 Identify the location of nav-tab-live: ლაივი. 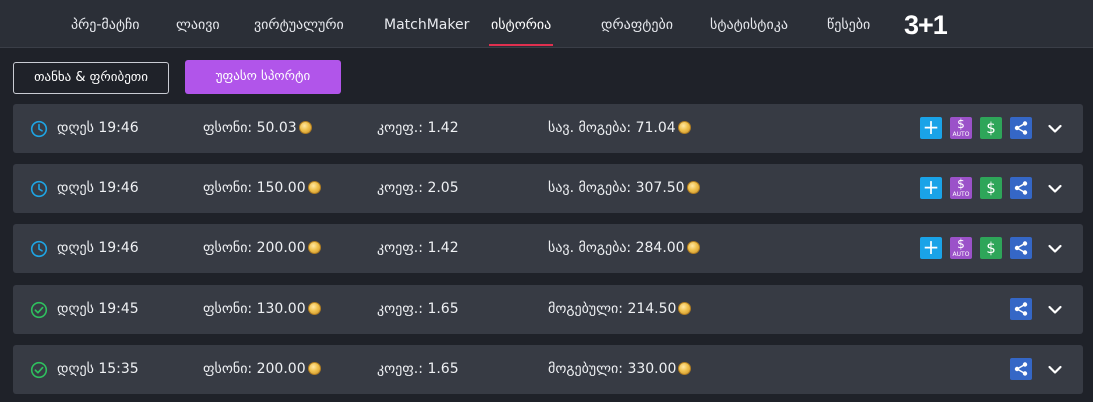
(198, 24).